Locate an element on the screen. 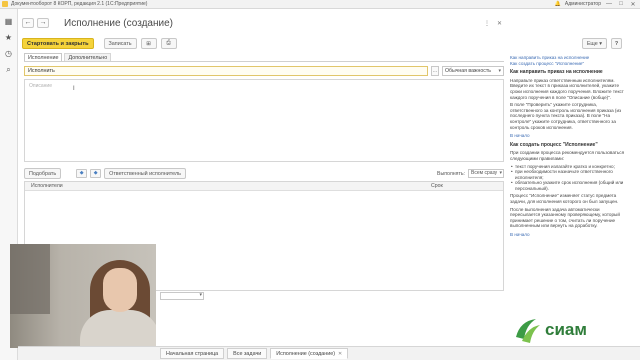 This screenshot has width=640, height=360. presenter-face is located at coordinates (120, 290).